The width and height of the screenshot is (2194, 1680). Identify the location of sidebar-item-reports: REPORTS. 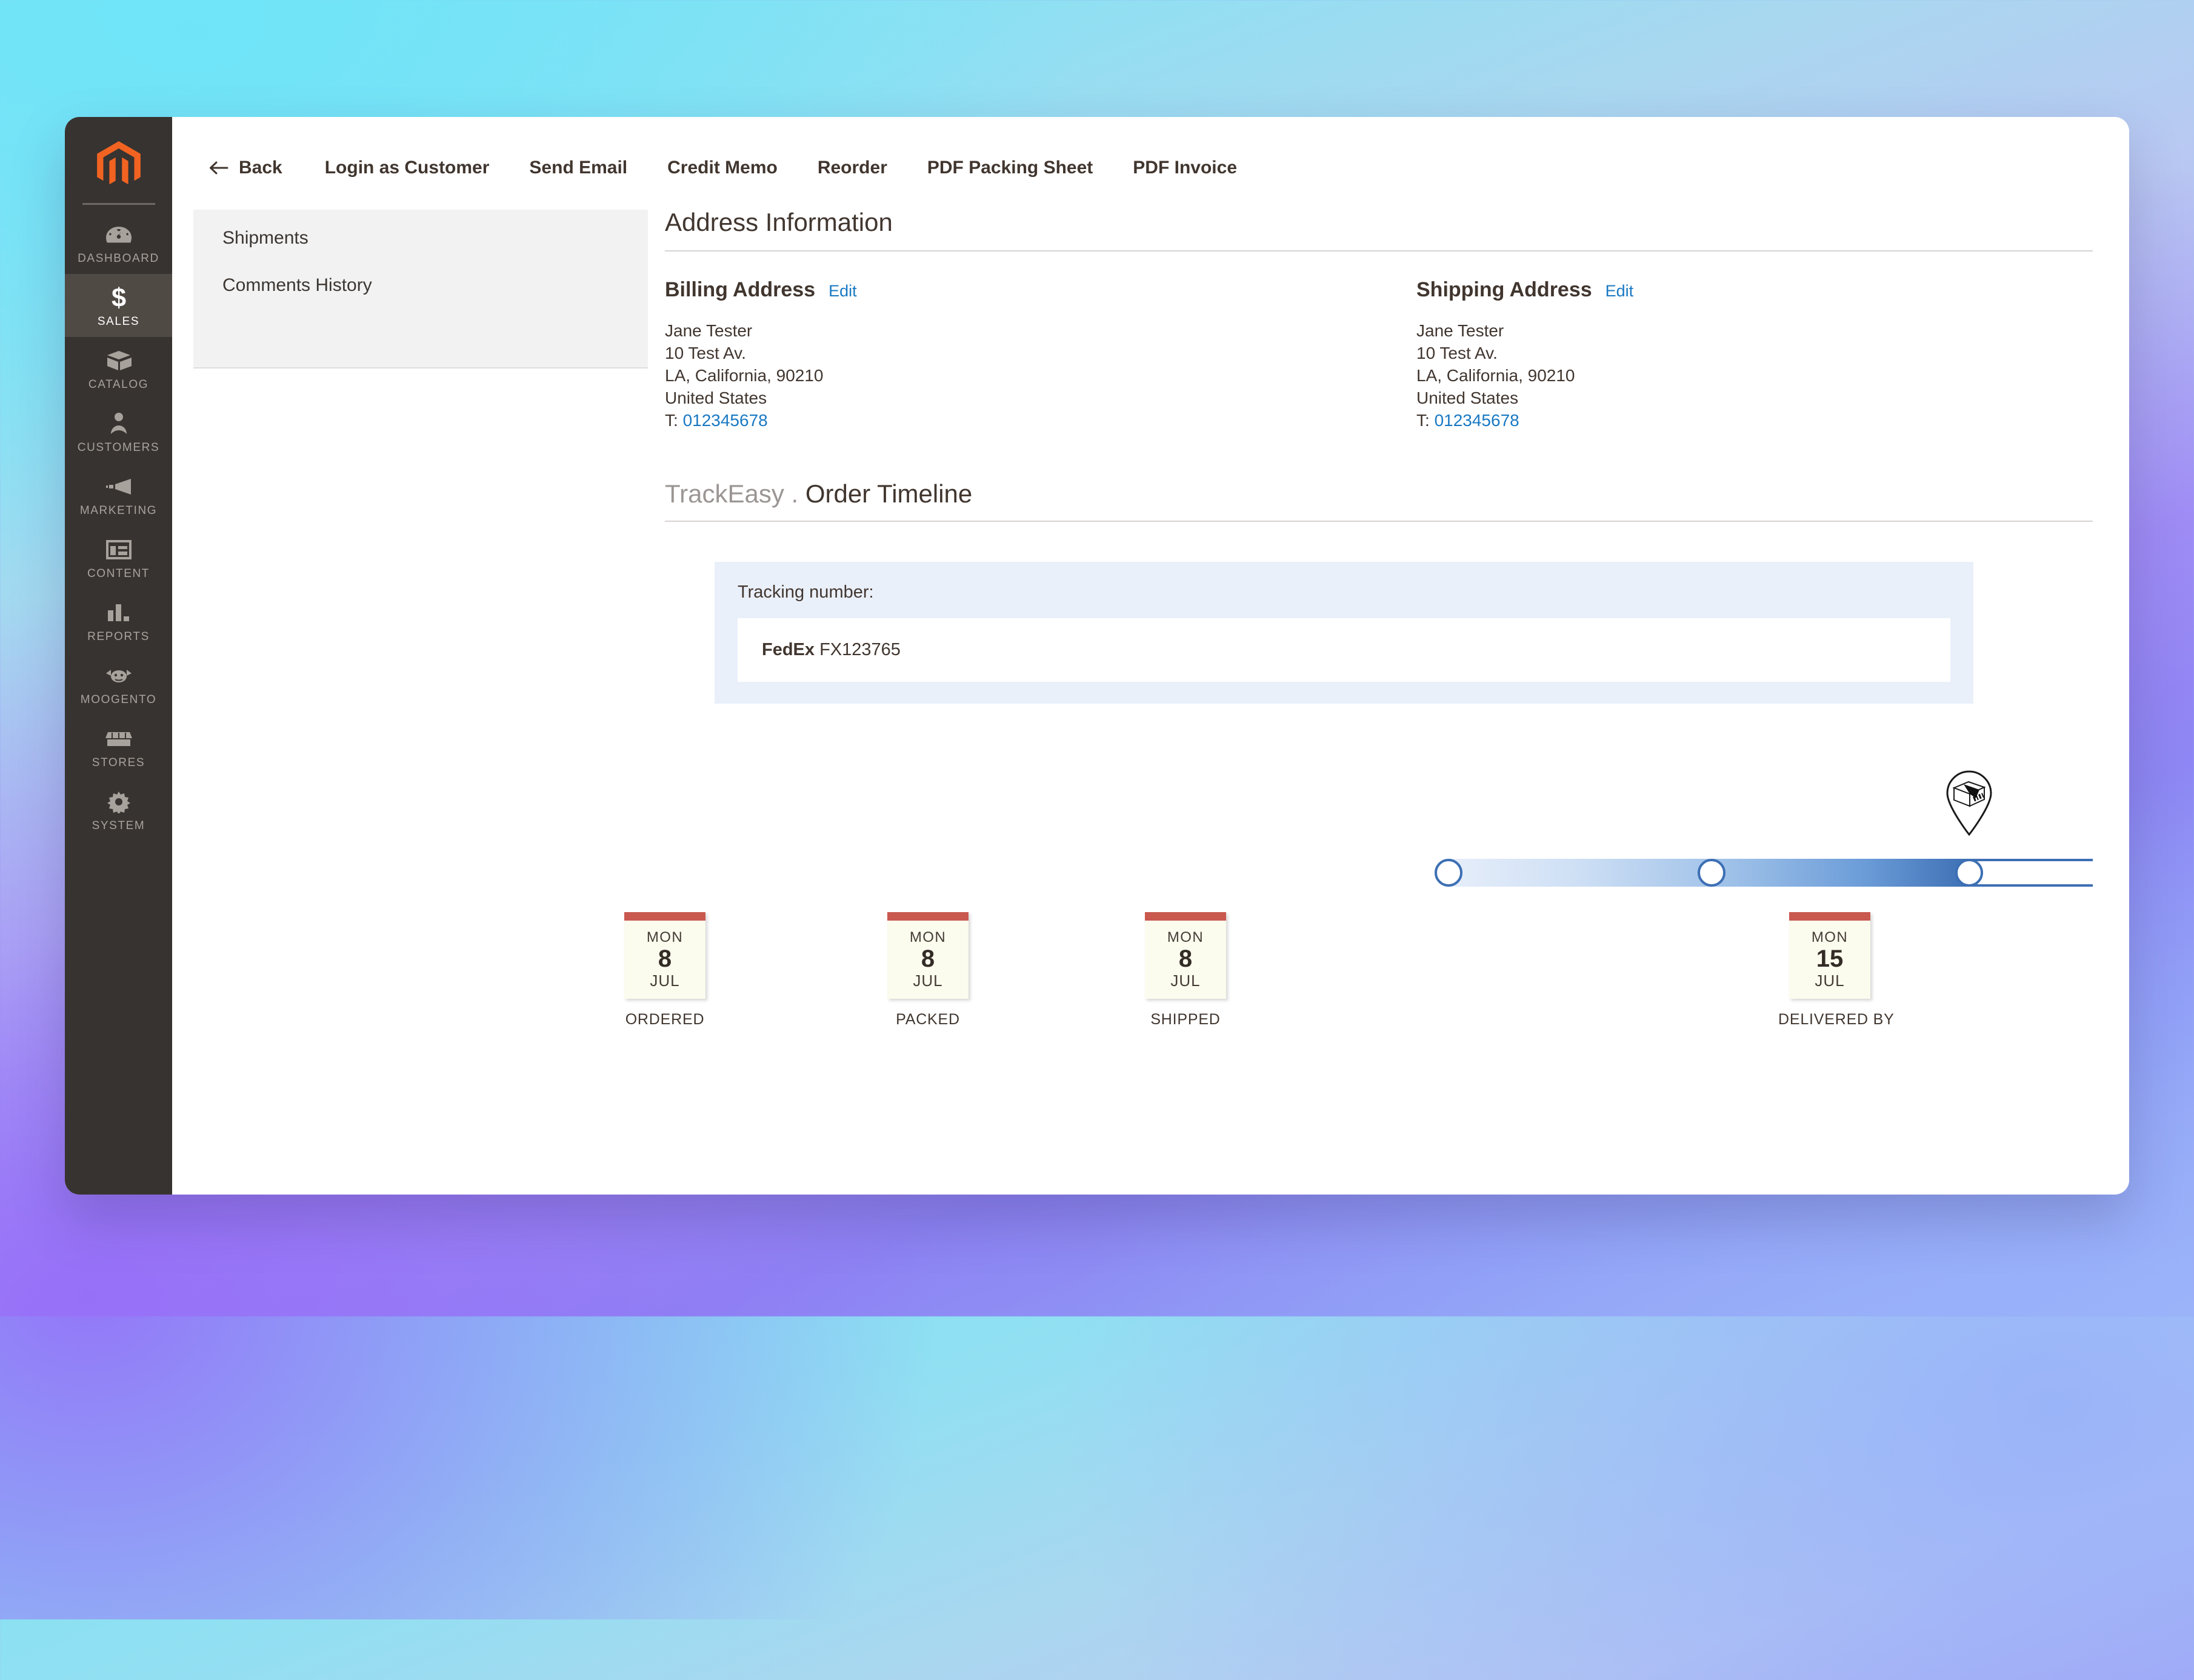
(118, 620).